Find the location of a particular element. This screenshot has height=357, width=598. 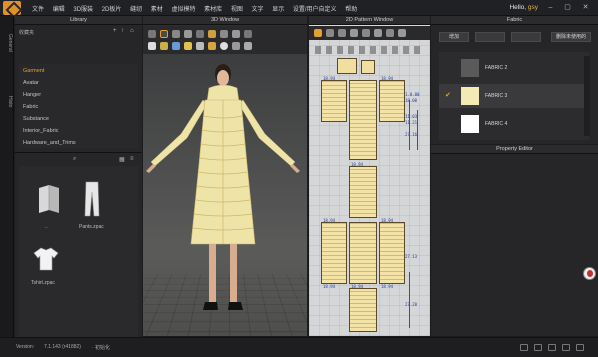

menu-file: 文件 is located at coordinates (38, 8).